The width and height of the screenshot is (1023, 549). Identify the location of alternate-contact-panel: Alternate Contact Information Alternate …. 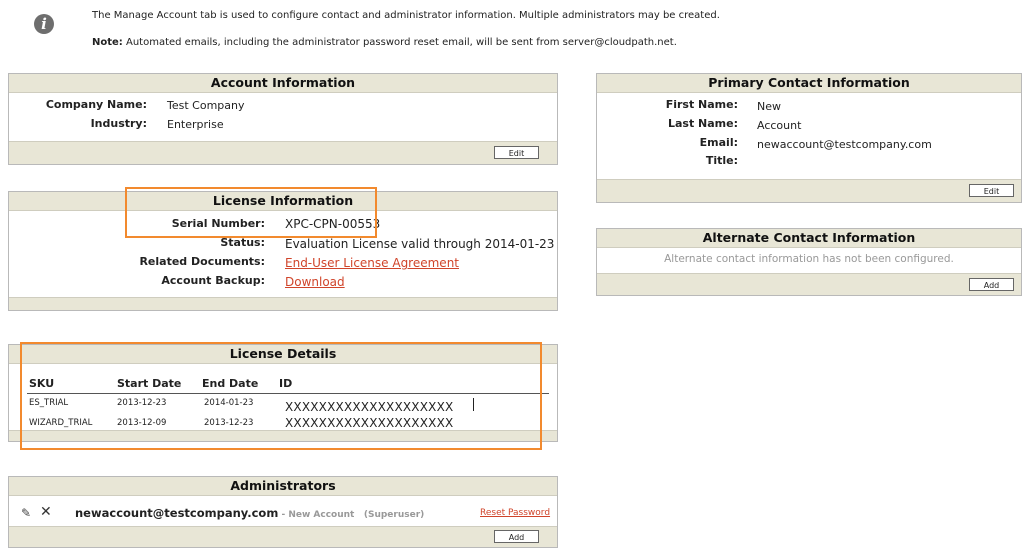
(809, 262).